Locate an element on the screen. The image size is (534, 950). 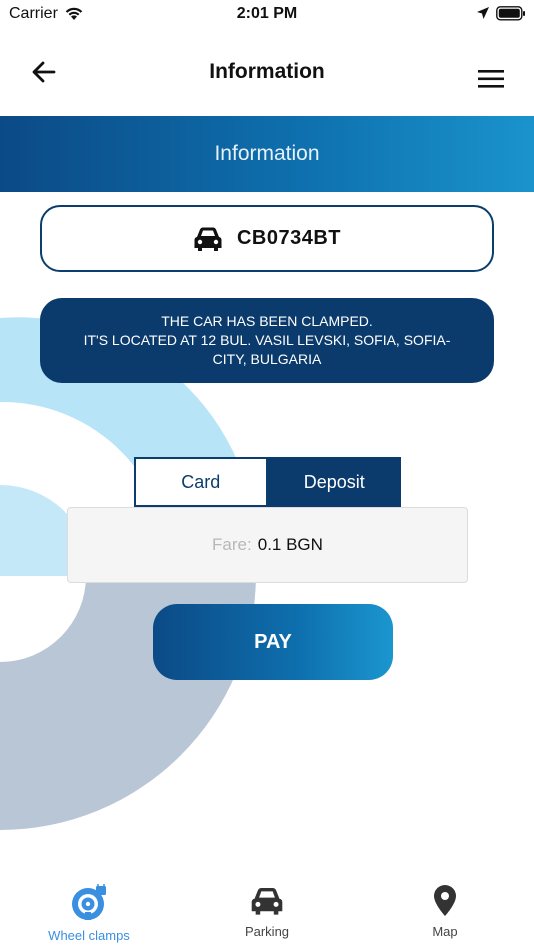
nav-header: Information is located at coordinates (267, 75).